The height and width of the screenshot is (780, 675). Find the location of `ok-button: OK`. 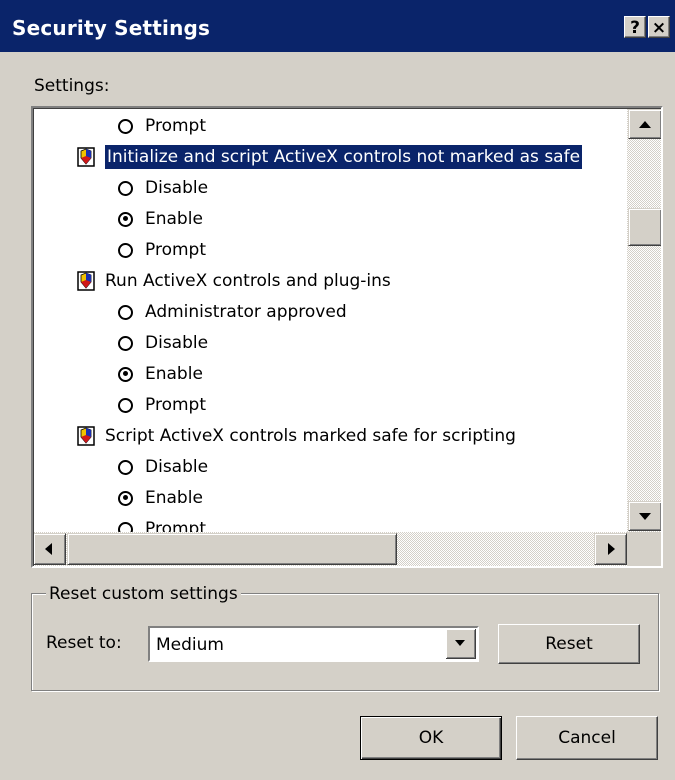

ok-button: OK is located at coordinates (431, 738).